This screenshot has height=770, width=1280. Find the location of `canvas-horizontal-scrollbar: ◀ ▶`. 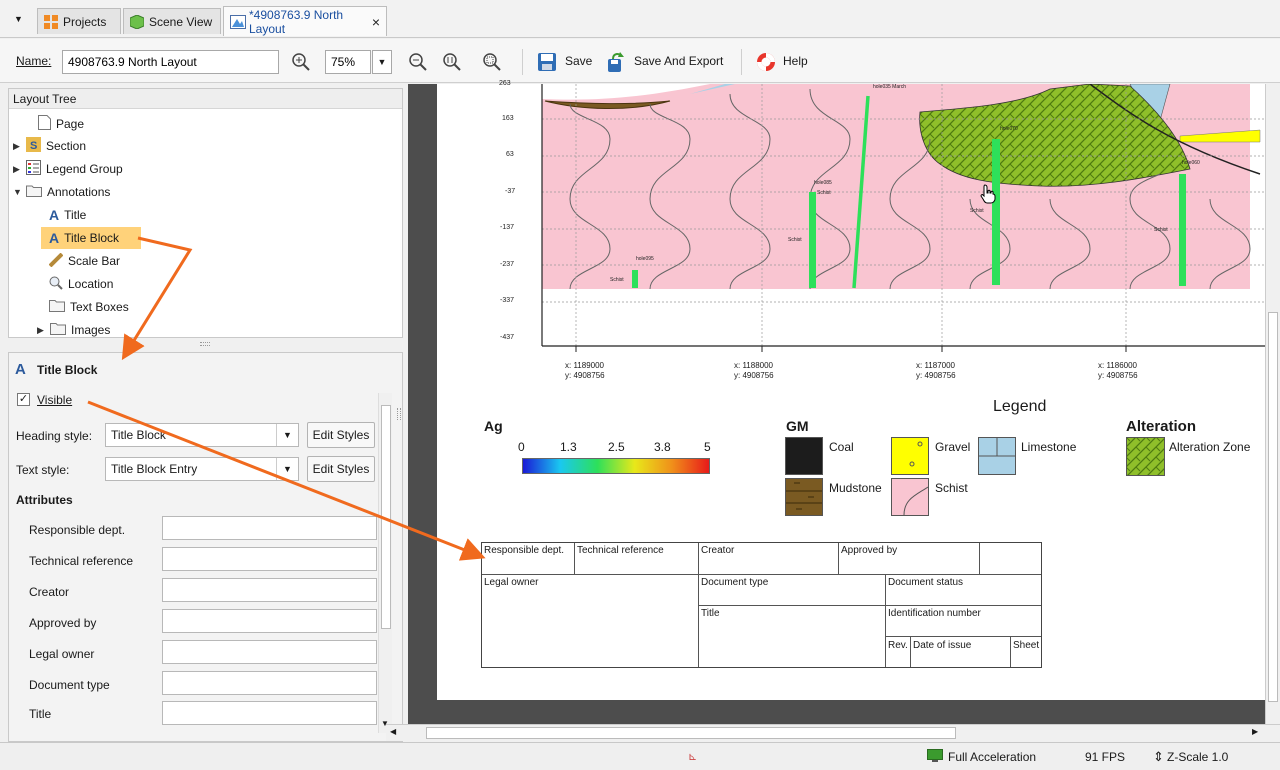

canvas-horizontal-scrollbar: ◀ ▶ is located at coordinates (833, 732).